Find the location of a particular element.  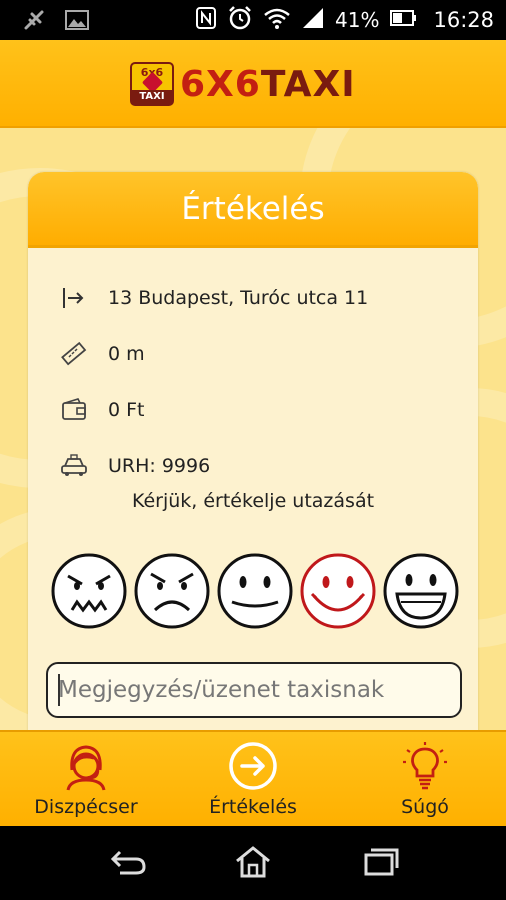

destination-row: 13 Budapest, Turóc utca 11 is located at coordinates (214, 298).